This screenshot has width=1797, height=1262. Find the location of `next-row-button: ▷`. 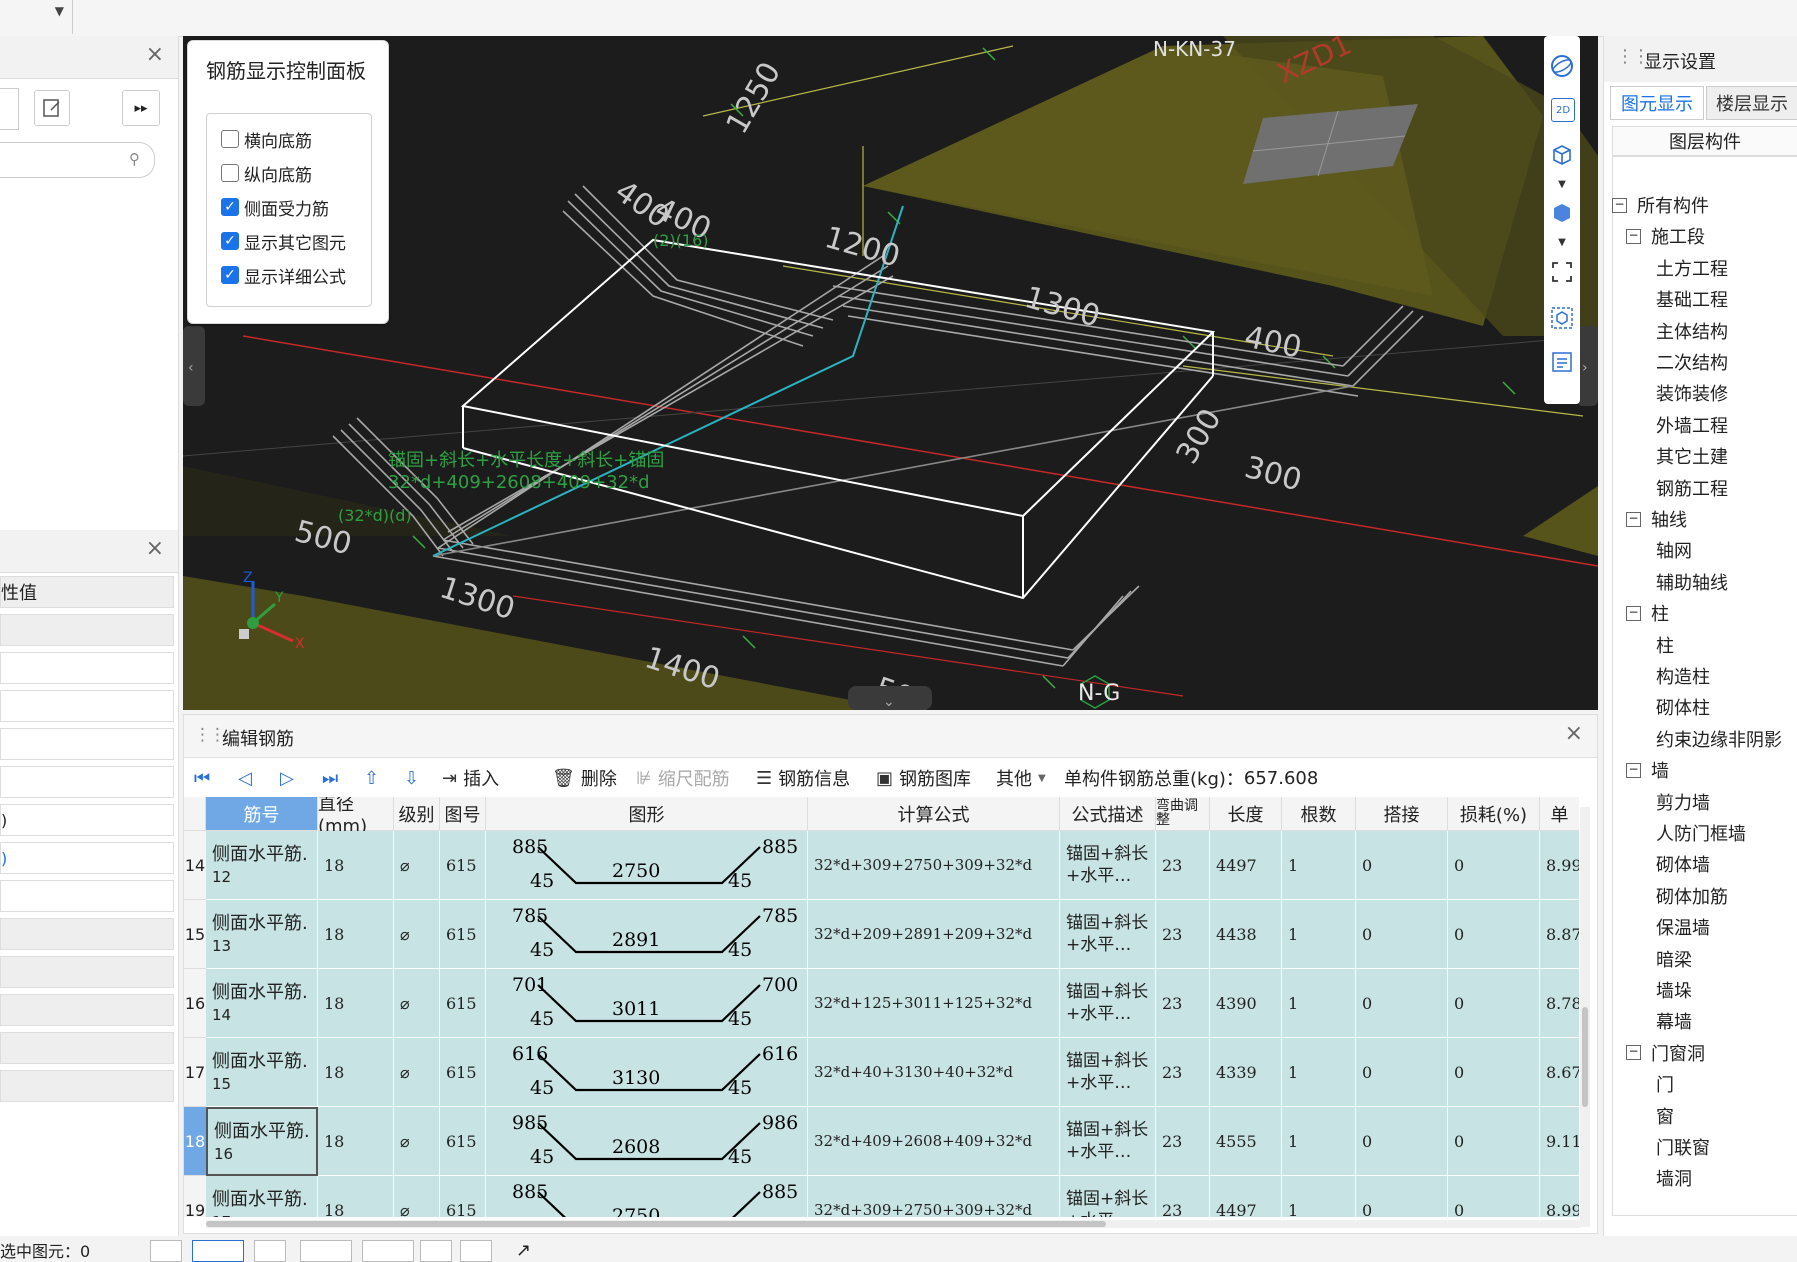

next-row-button: ▷ is located at coordinates (290, 778).